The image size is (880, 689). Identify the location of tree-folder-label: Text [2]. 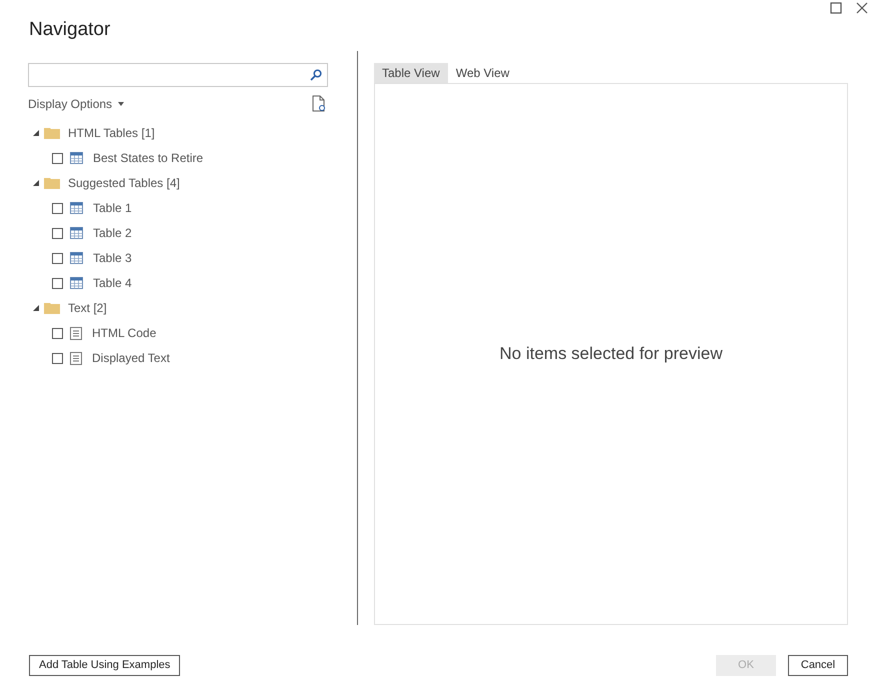
(87, 308).